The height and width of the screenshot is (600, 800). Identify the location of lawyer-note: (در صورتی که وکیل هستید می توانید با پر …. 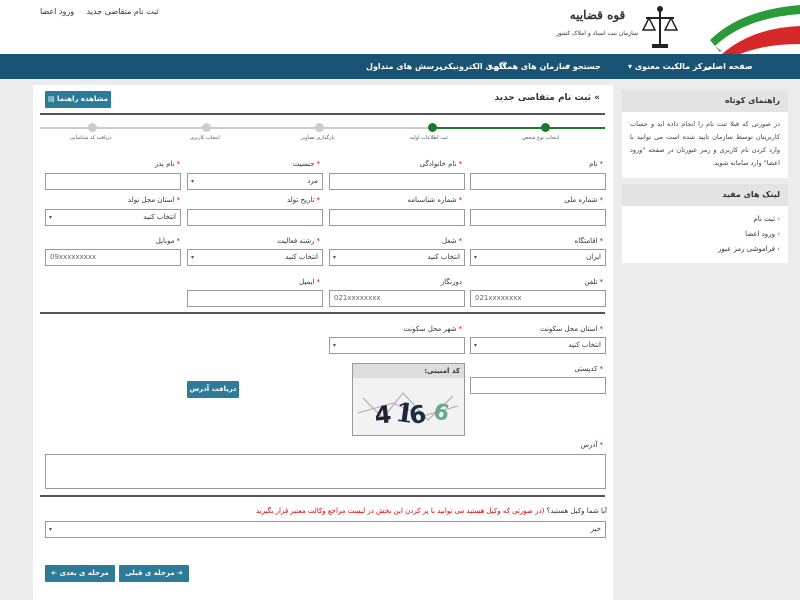
(400, 511).